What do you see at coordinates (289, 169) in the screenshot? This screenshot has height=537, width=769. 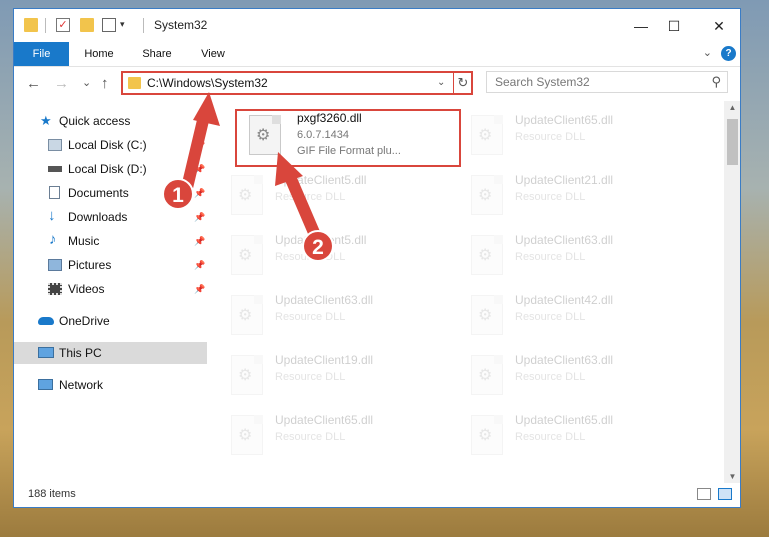 I see `arrow-2-head` at bounding box center [289, 169].